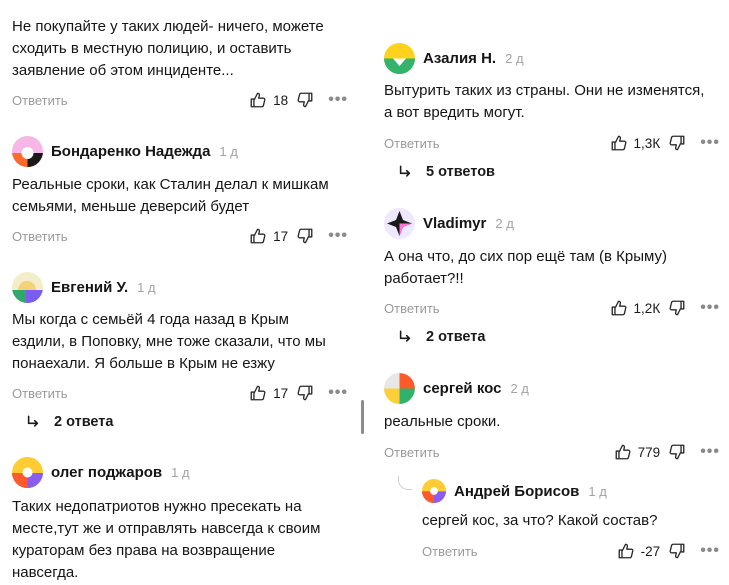  I want to click on author-name: сергей кос, so click(462, 388).